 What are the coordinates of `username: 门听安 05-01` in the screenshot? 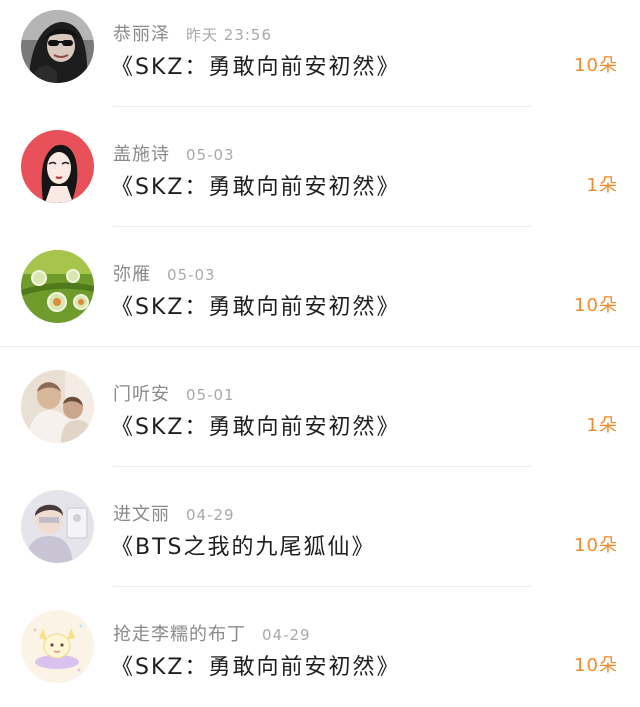 It's located at (174, 393).